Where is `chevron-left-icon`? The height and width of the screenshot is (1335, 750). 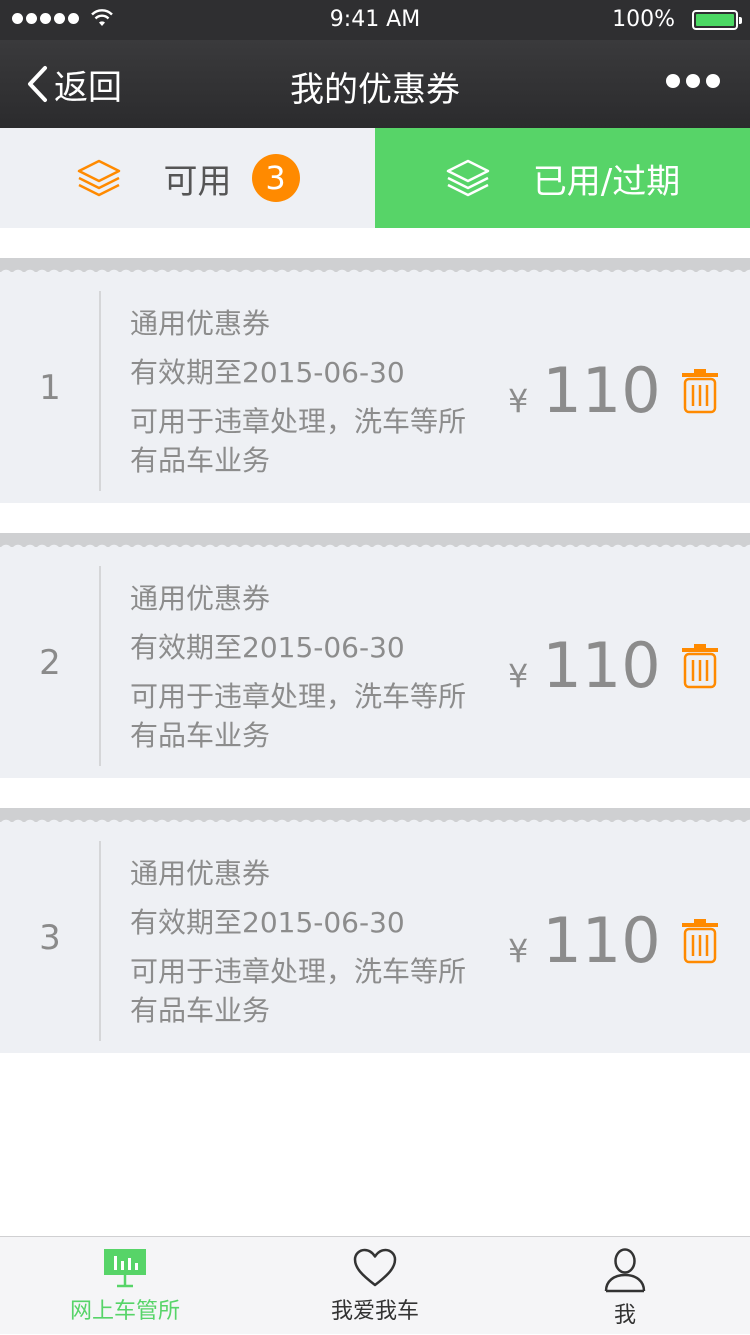 chevron-left-icon is located at coordinates (37, 84).